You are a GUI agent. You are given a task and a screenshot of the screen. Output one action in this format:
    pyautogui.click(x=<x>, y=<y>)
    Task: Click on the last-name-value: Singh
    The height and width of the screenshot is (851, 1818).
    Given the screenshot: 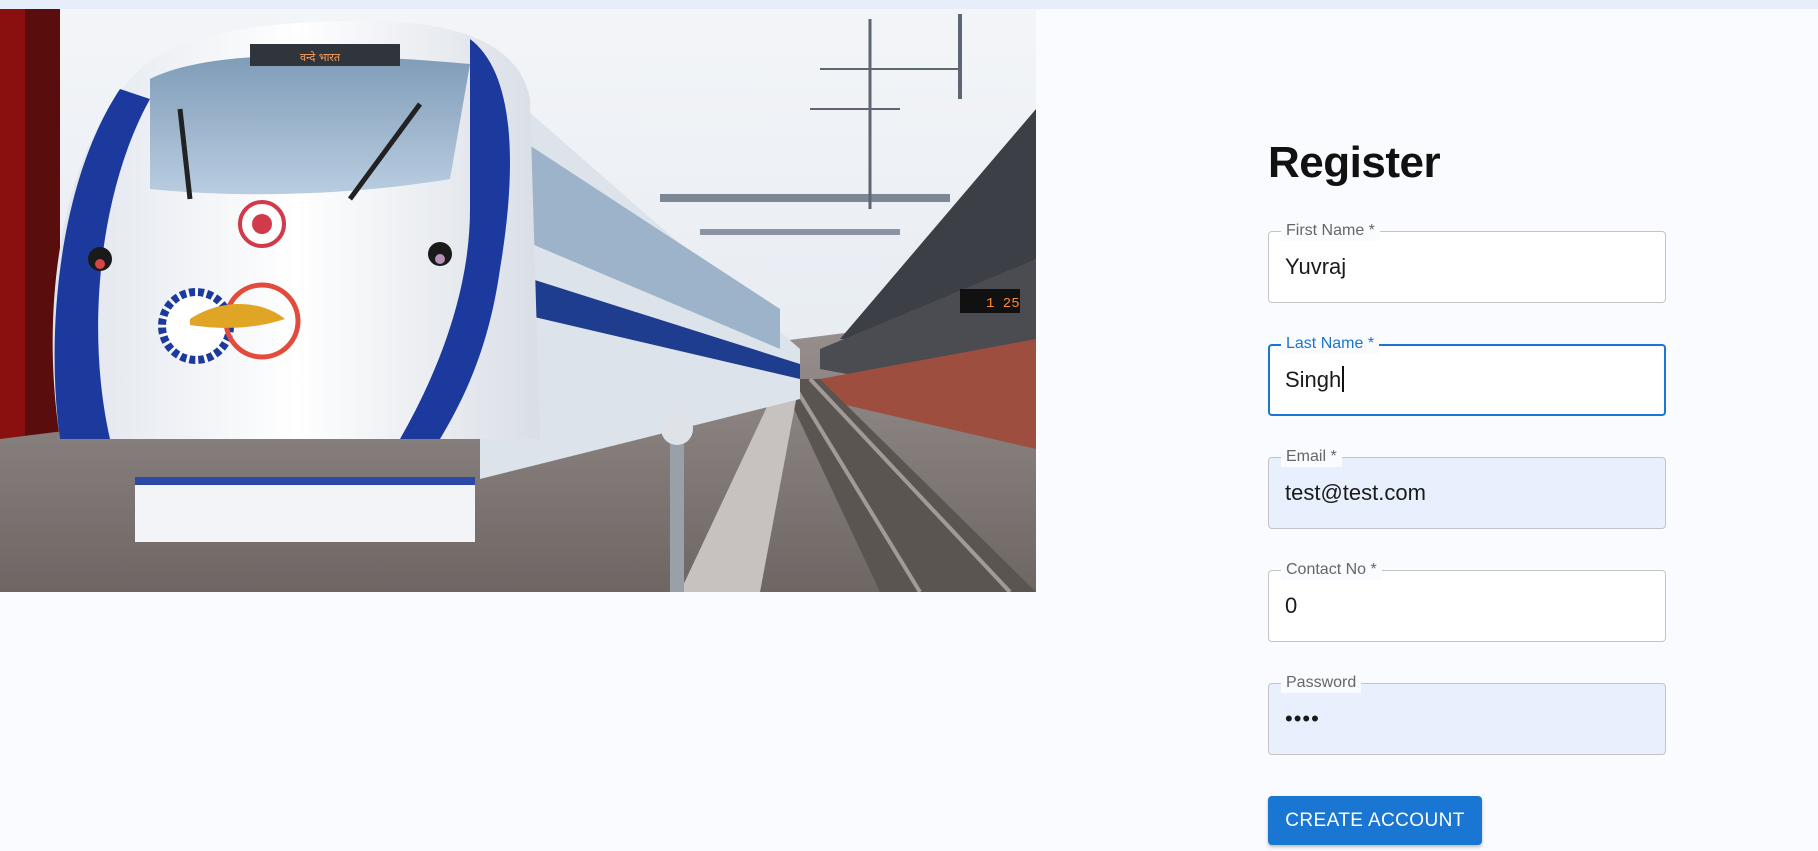 What is the action you would take?
    pyautogui.click(x=1313, y=379)
    